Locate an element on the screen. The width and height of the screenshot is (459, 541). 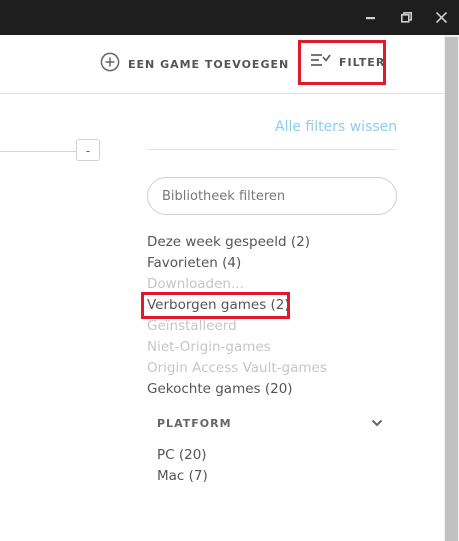
add-game-label: EEN GAME TOEVOEGEN is located at coordinates (209, 64).